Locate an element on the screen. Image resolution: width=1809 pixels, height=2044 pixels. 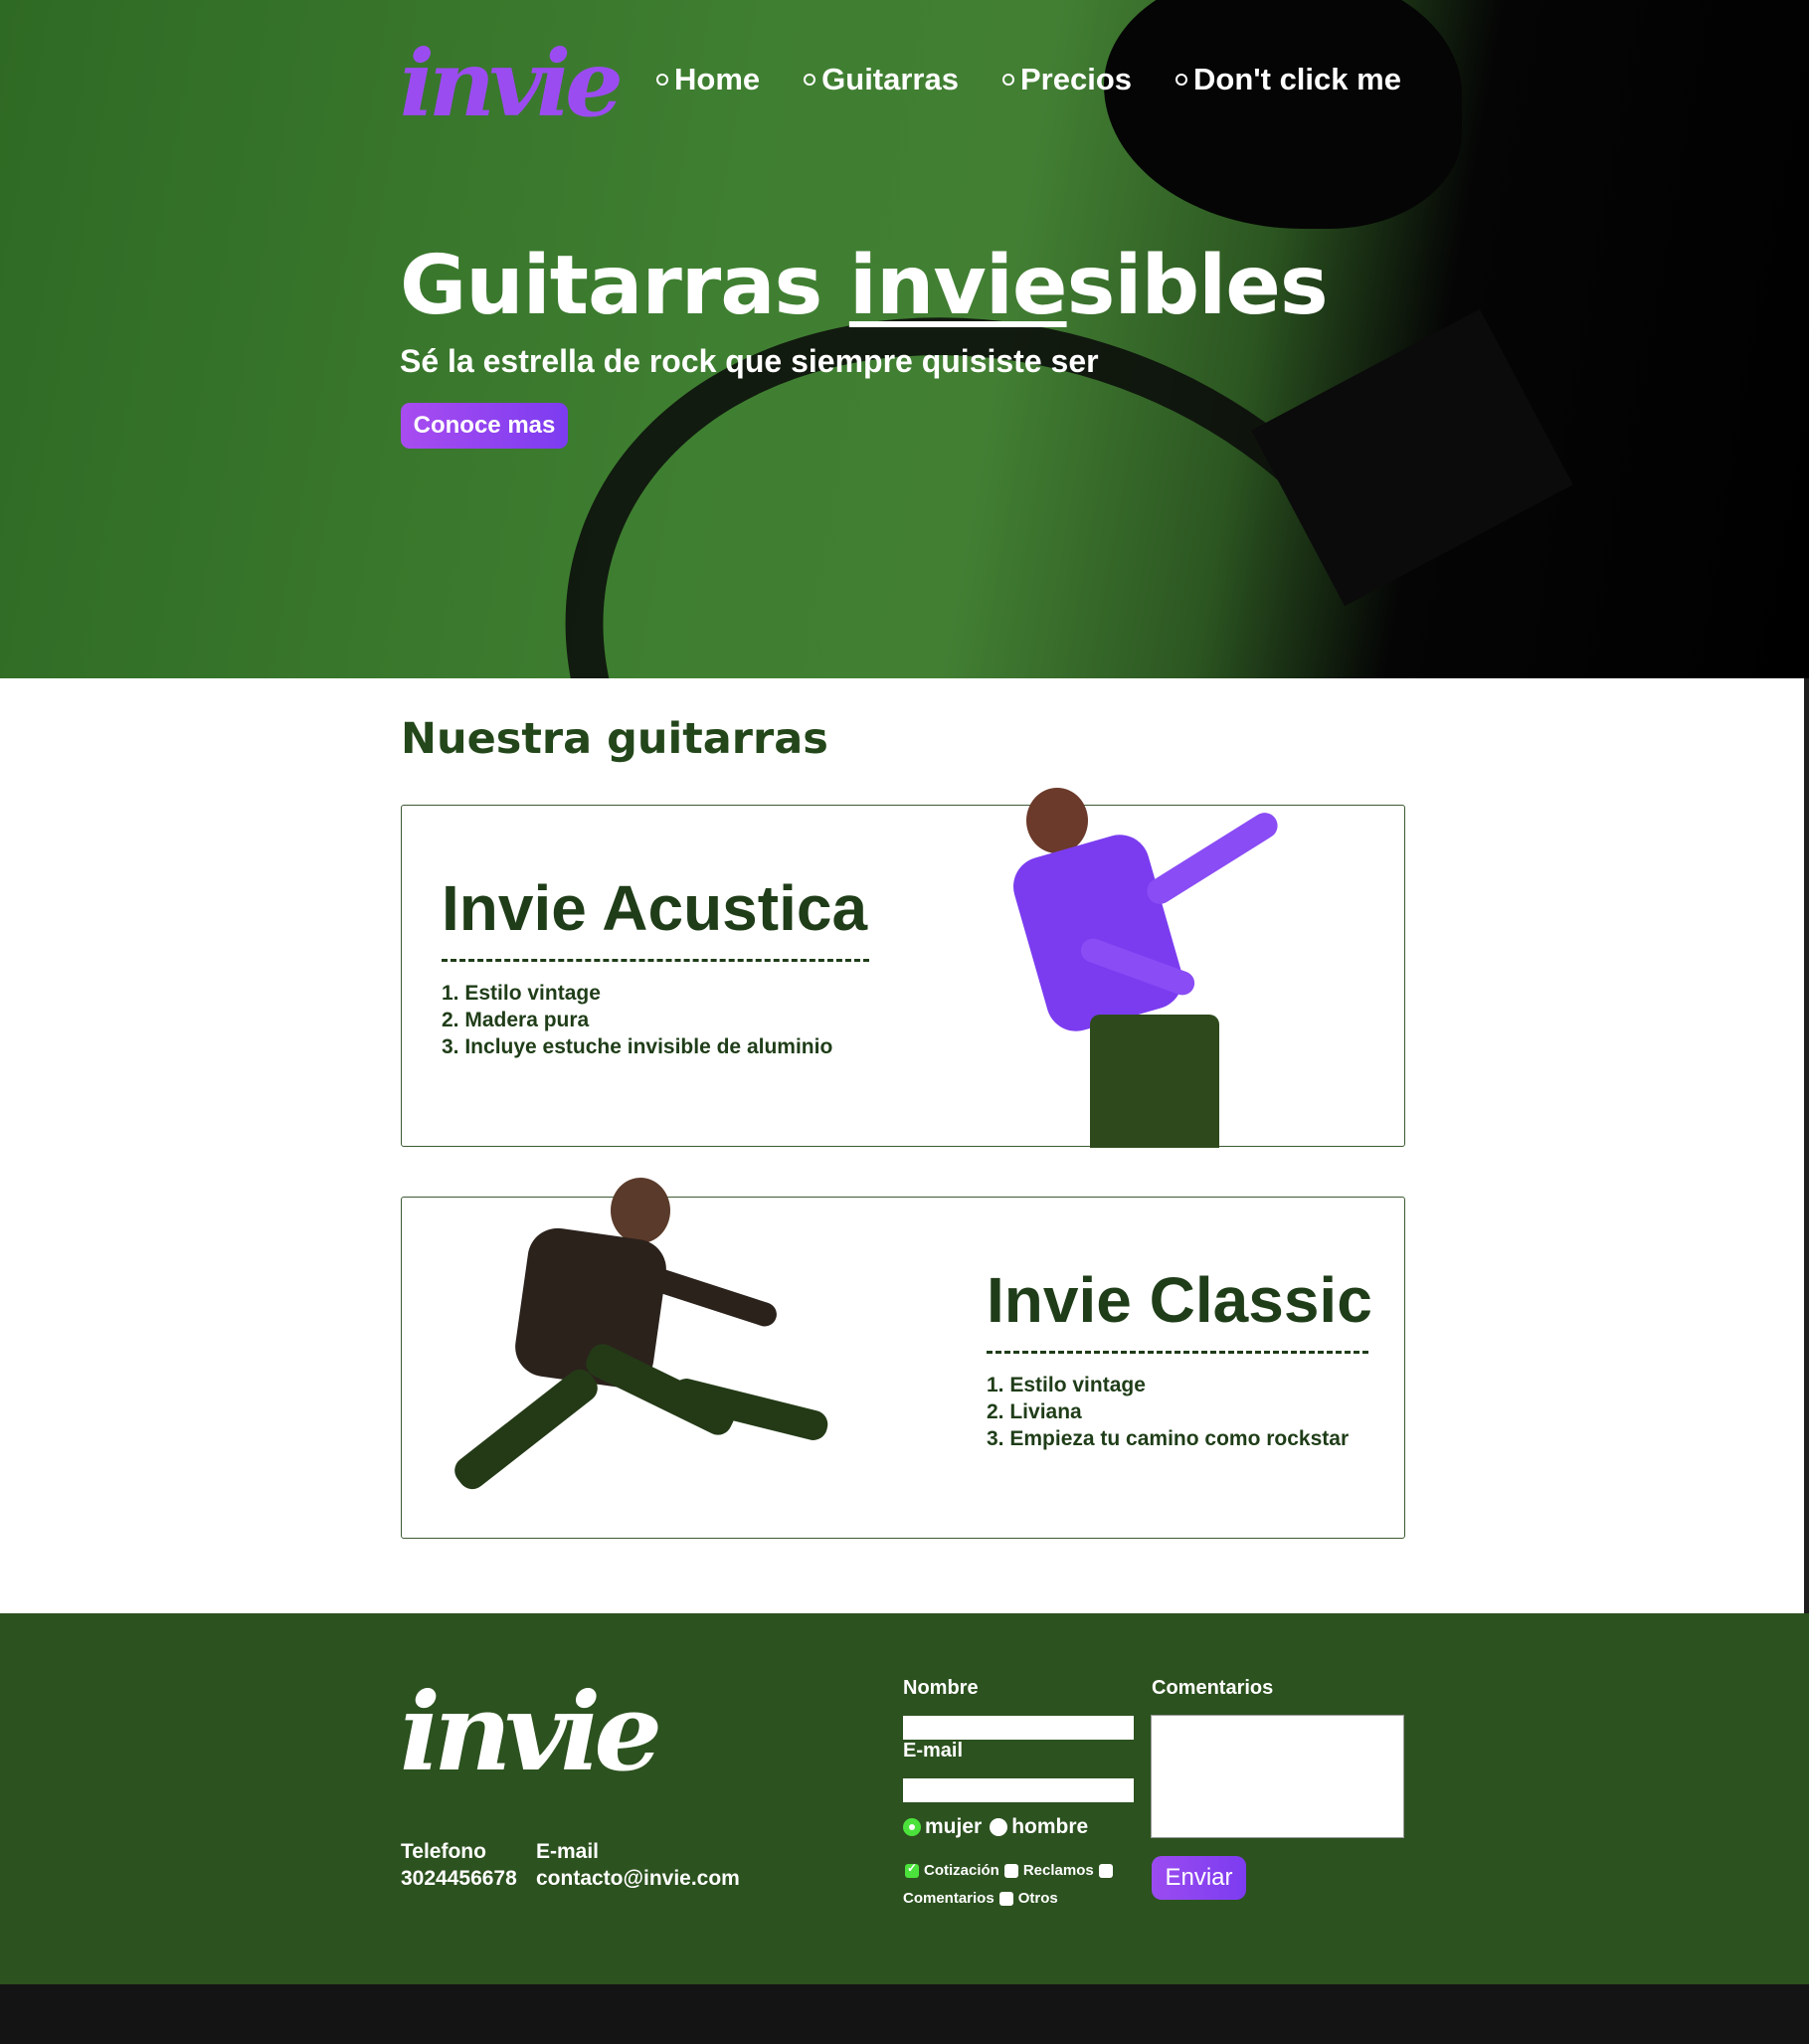
checkbox-label: Comentarios is located at coordinates (949, 1898).